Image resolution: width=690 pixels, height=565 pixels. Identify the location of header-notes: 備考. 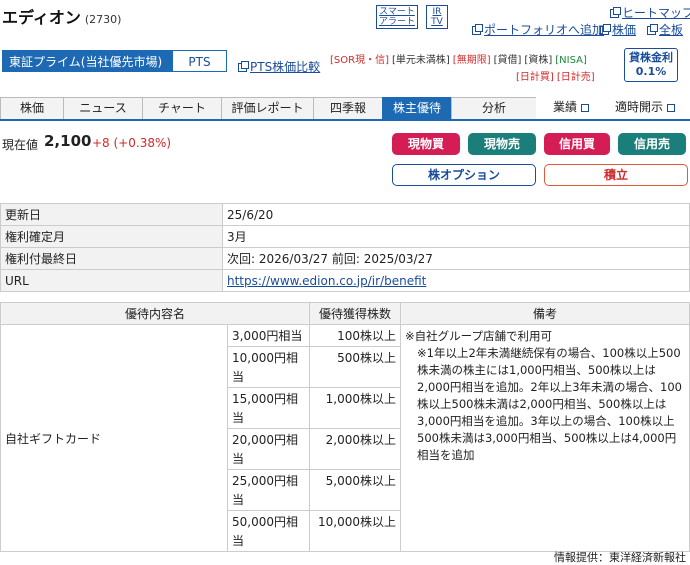
(545, 313).